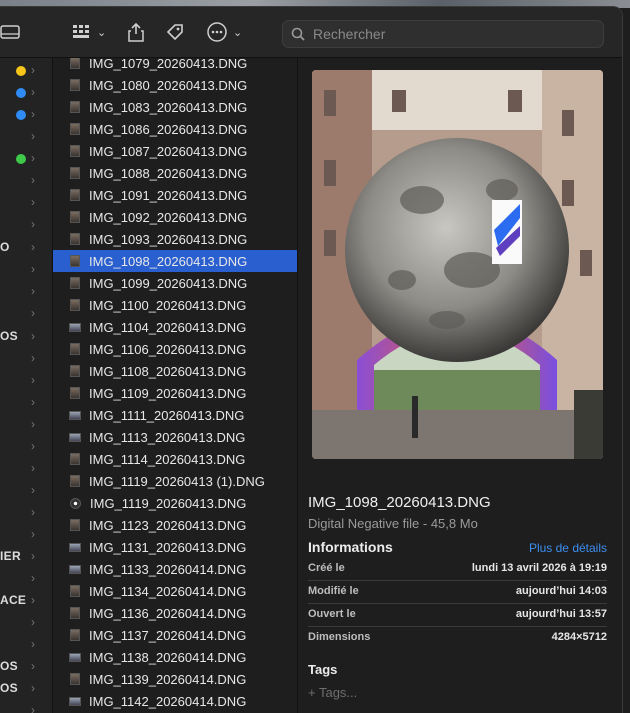 This screenshot has width=630, height=713. Describe the element at coordinates (175, 239) in the screenshot. I see `file-row: IMG_1093_20260413.DNG` at that location.